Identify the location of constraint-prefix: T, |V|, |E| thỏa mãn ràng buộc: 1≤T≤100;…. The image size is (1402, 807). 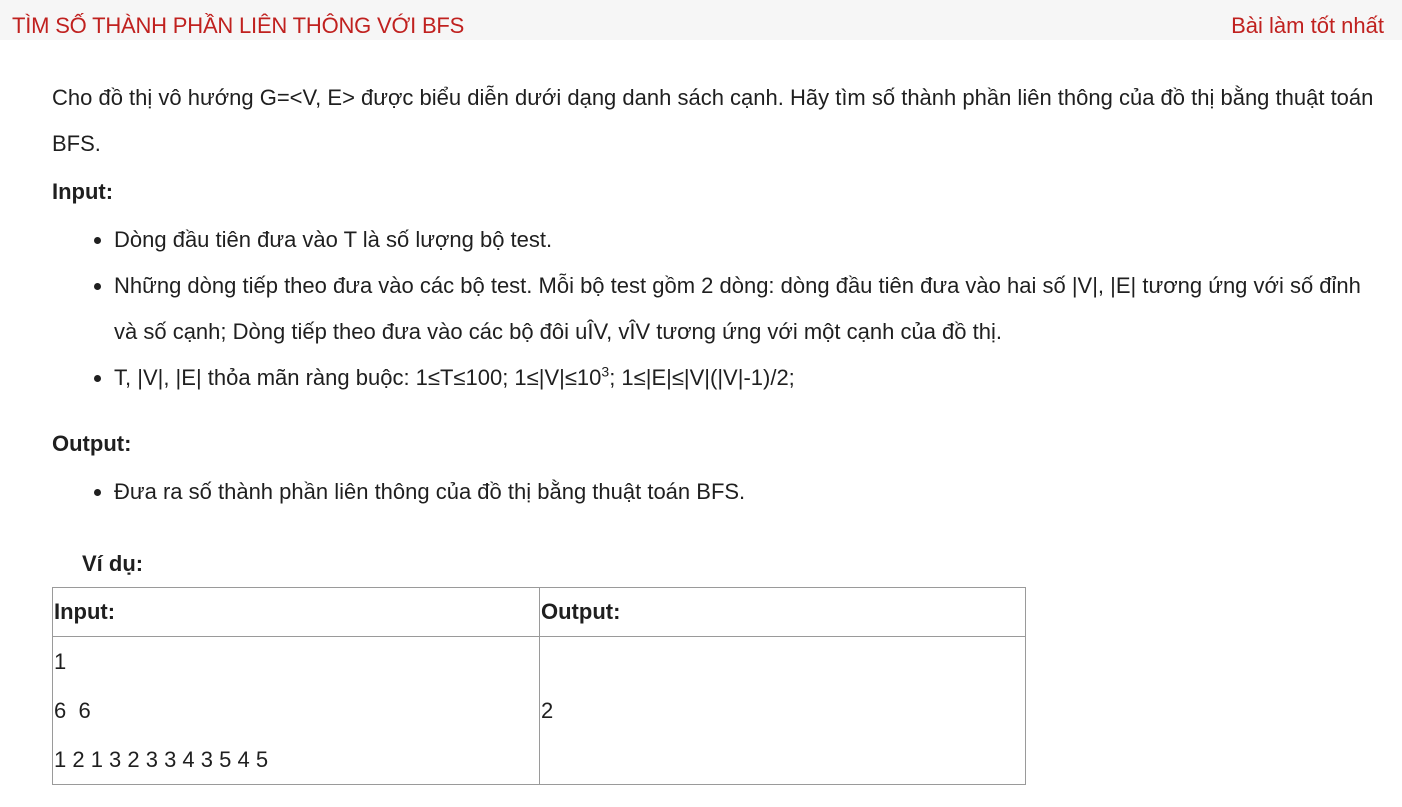
(358, 377).